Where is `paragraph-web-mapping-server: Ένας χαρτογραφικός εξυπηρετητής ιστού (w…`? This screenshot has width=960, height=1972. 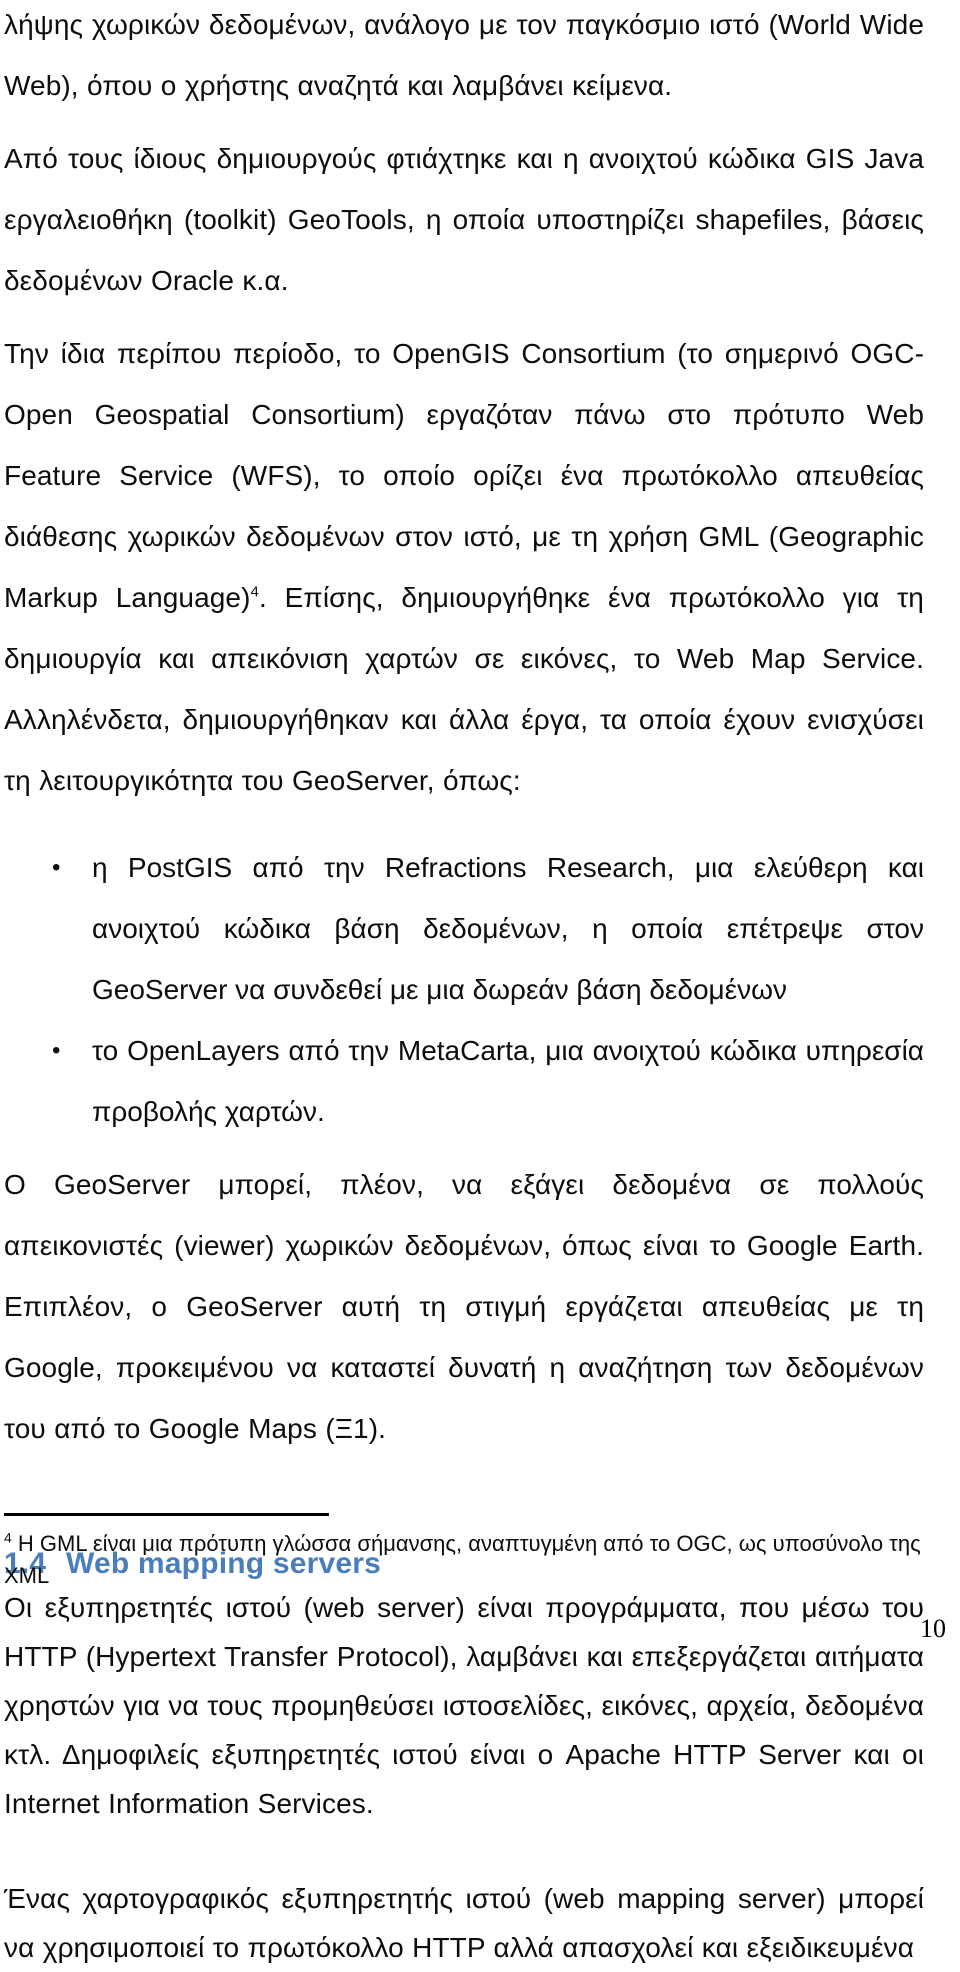 paragraph-web-mapping-server: Ένας χαρτογραφικός εξυπηρετητής ιστού (w… is located at coordinates (464, 1923).